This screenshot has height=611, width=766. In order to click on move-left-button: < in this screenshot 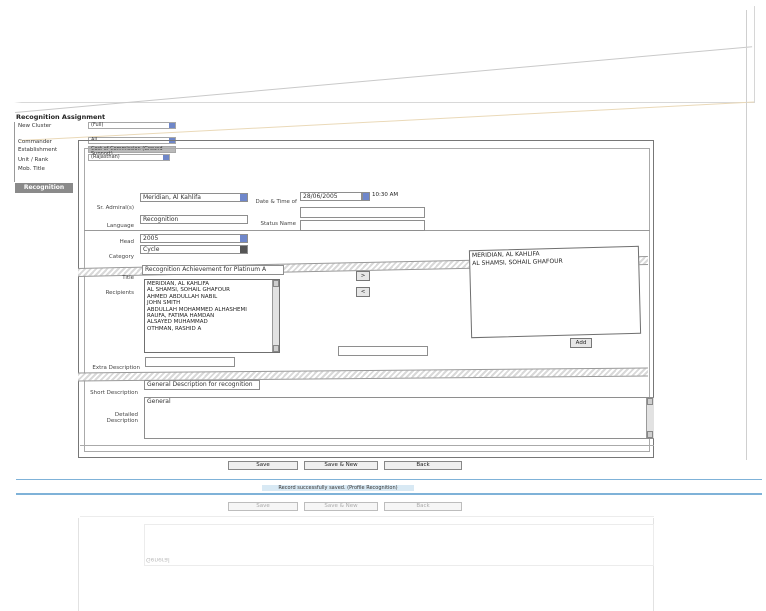, I will do `click(363, 292)`.